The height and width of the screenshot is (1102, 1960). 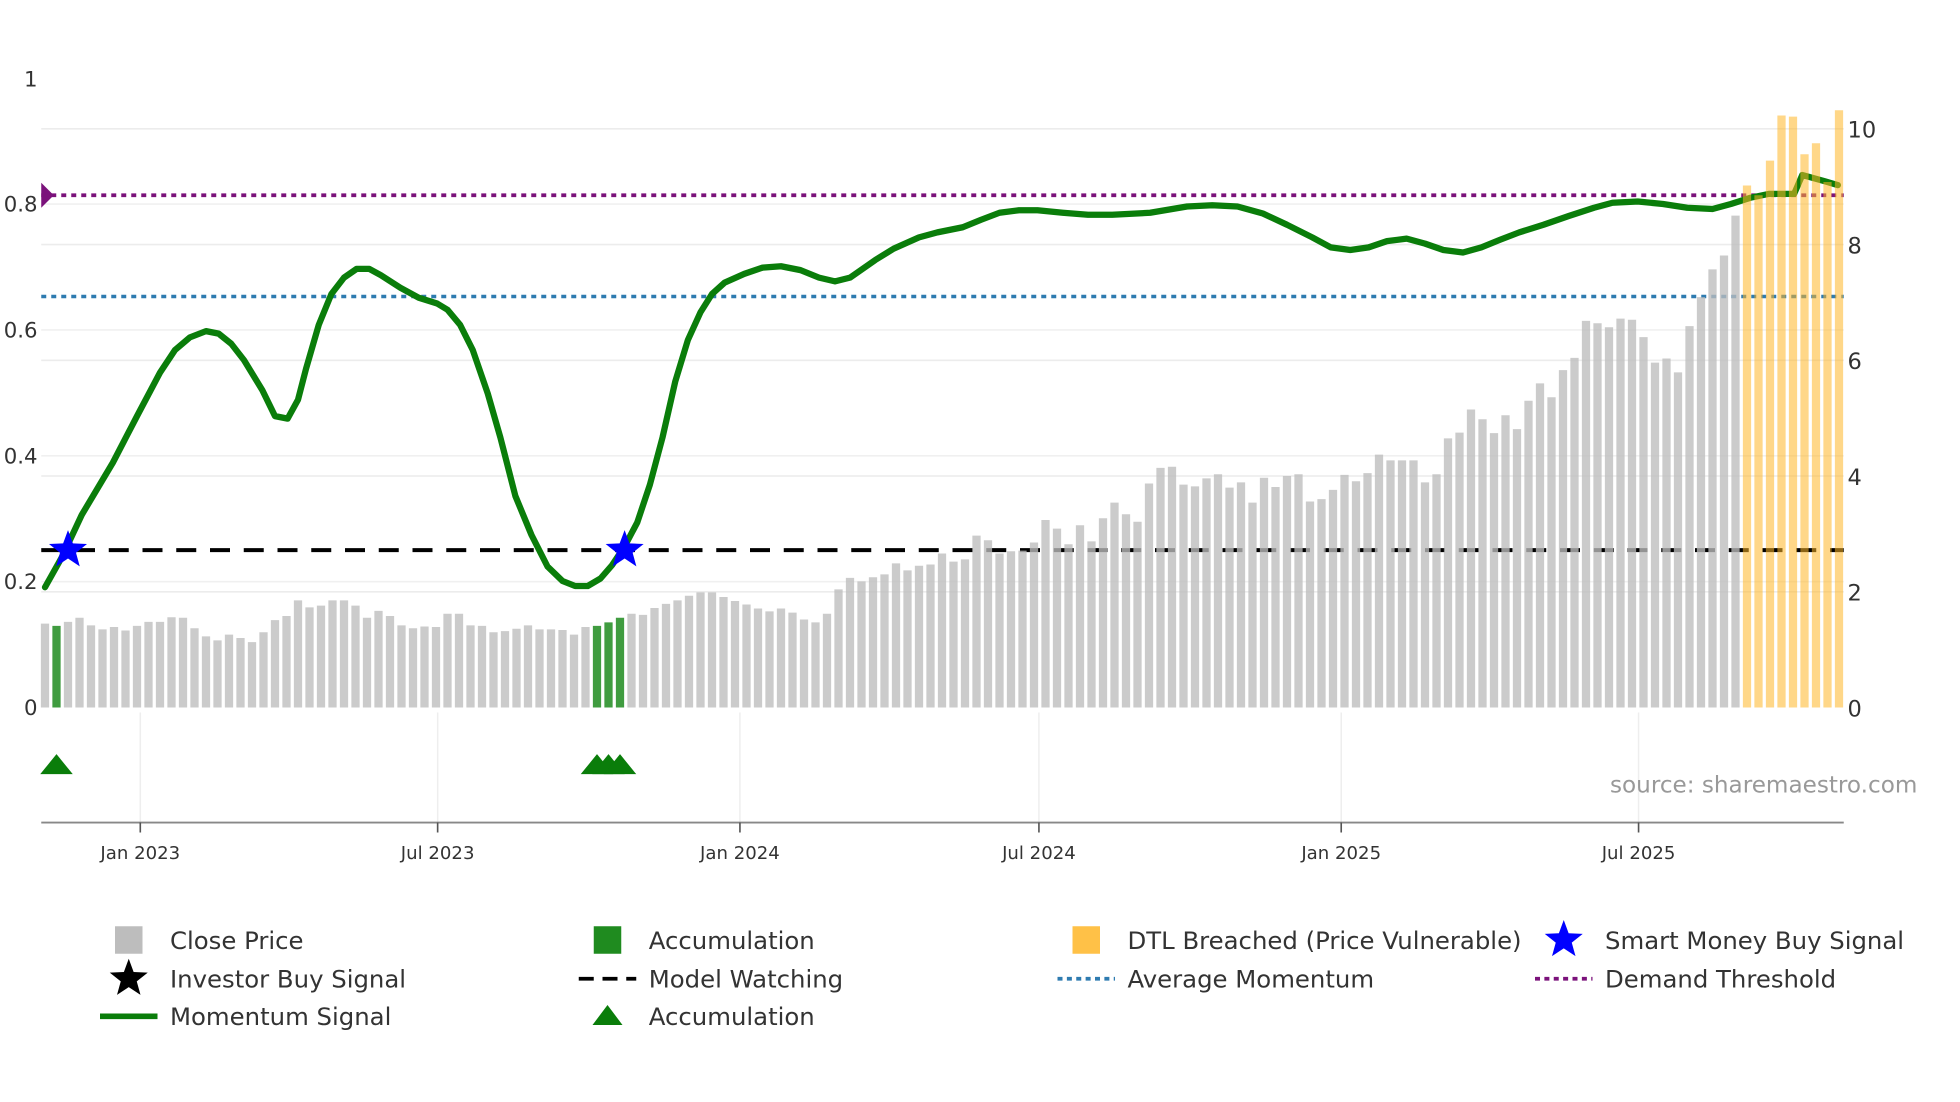 I want to click on legend-item: Model Watching, so click(x=710, y=979).